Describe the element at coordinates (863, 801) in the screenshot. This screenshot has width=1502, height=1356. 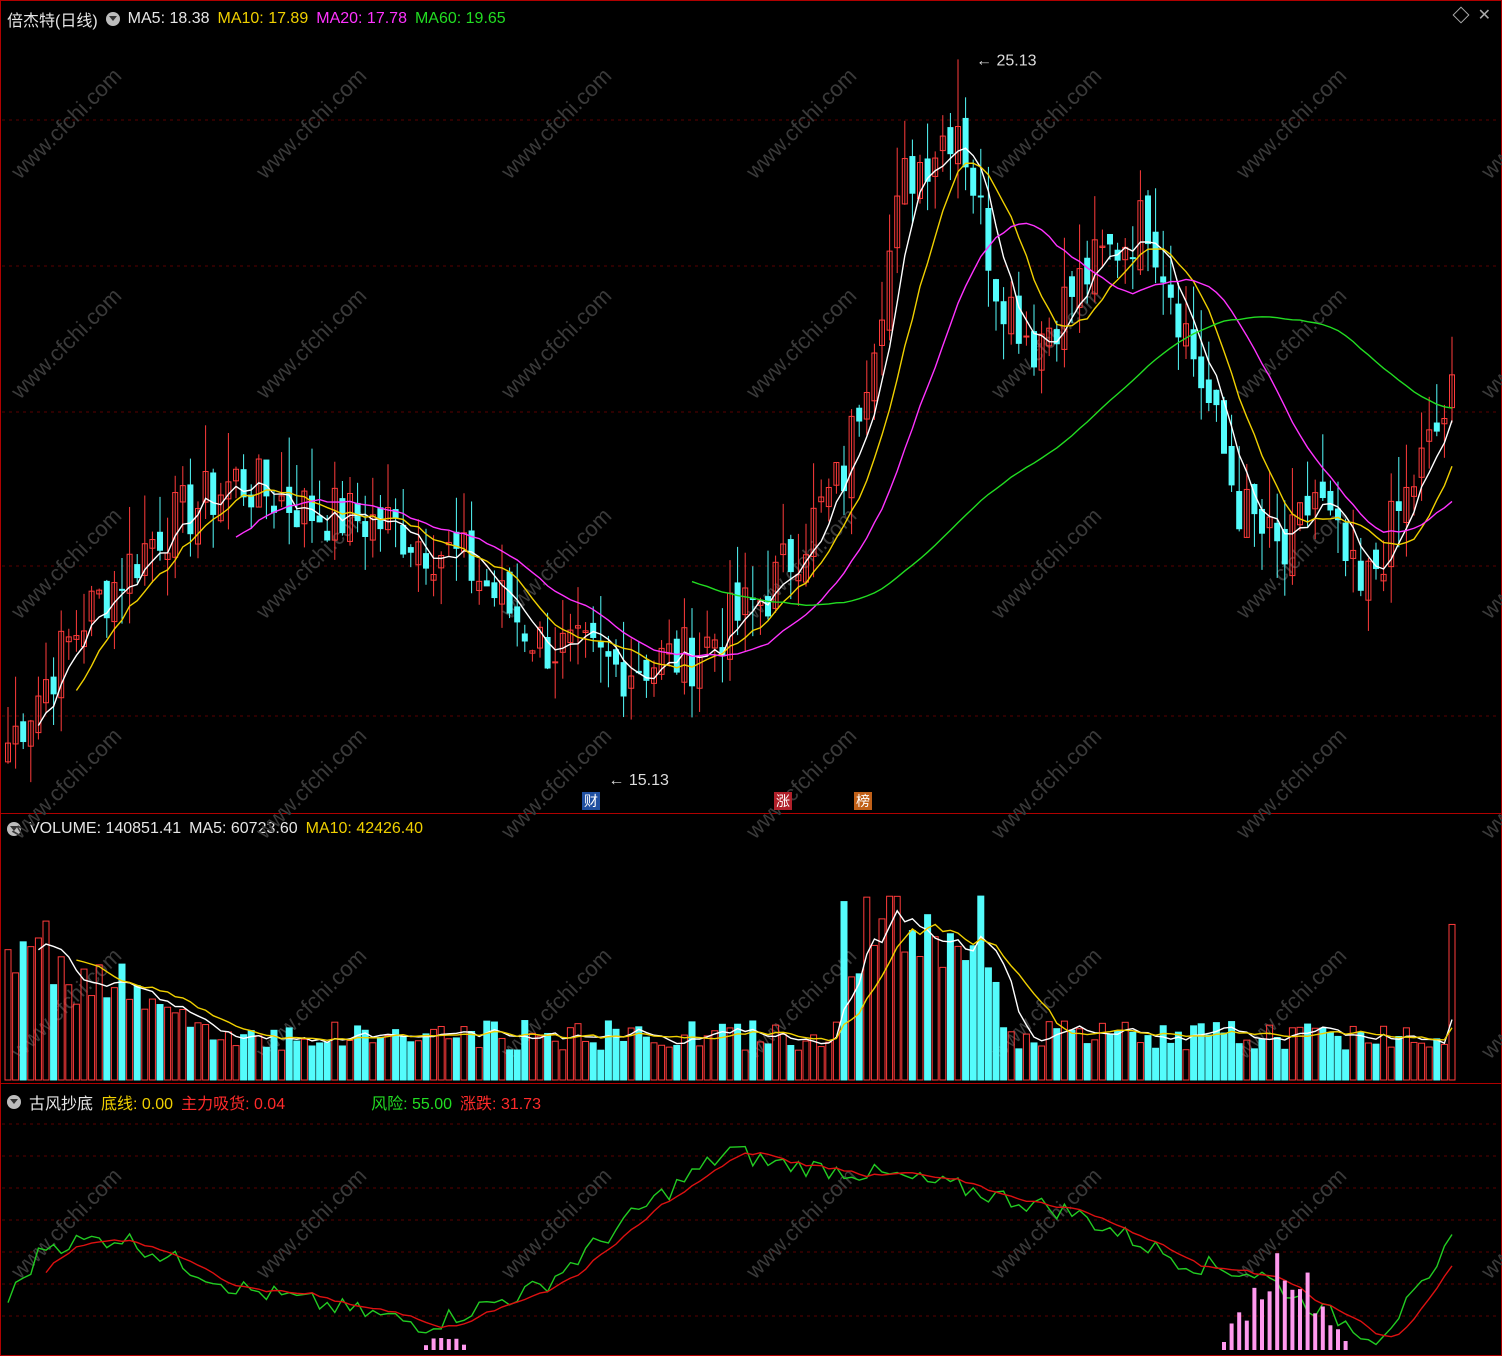
I see `ranking-badge: 榜` at that location.